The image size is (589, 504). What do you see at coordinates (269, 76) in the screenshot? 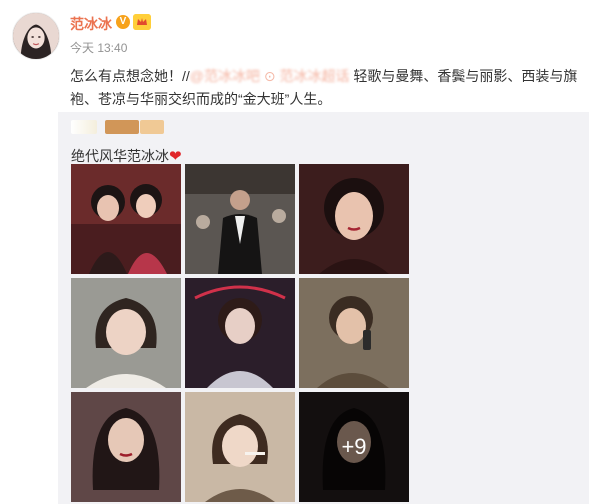
I see `topic-icon: ⊙` at bounding box center [269, 76].